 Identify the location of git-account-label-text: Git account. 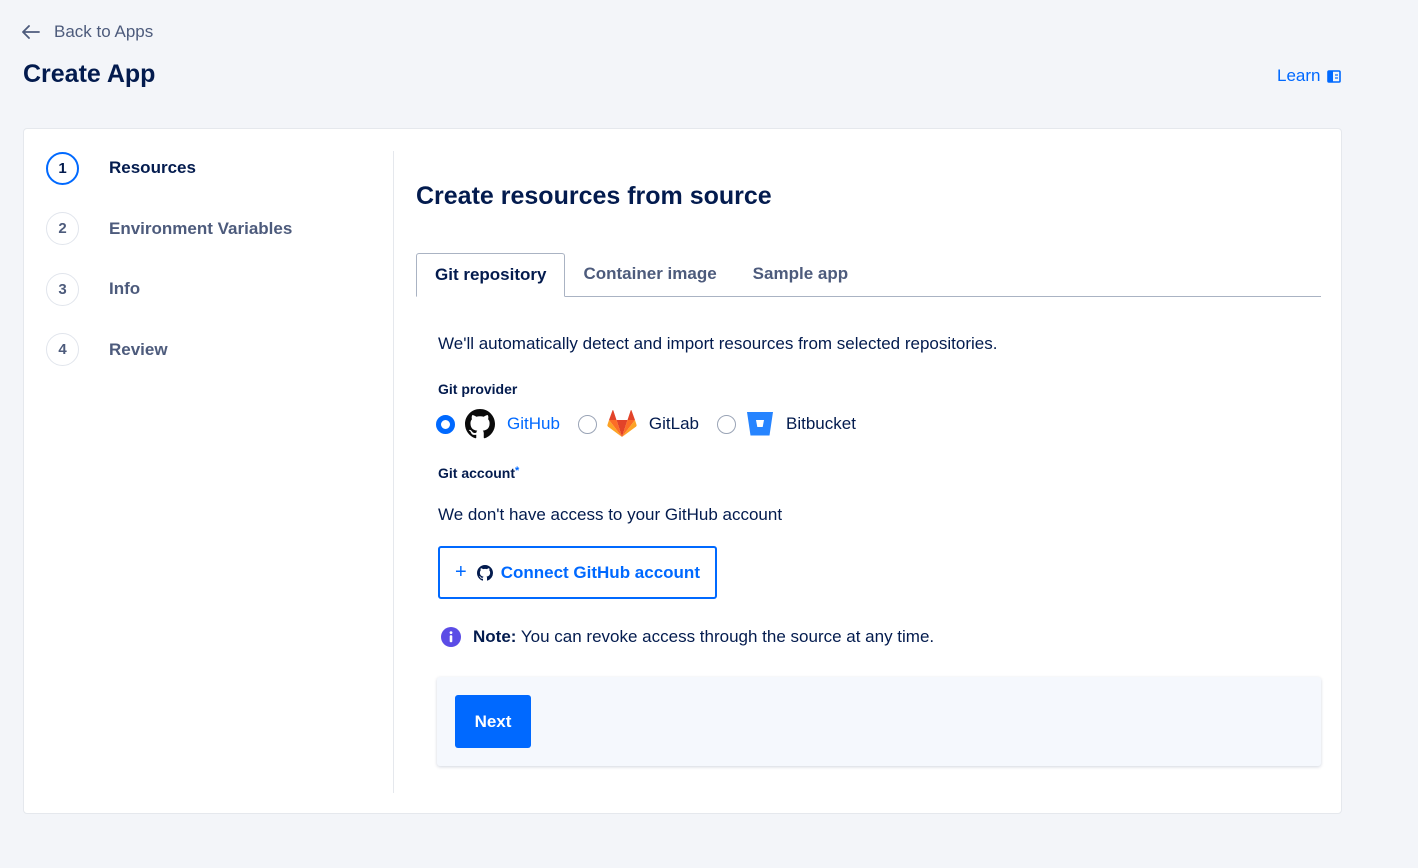
(477, 473).